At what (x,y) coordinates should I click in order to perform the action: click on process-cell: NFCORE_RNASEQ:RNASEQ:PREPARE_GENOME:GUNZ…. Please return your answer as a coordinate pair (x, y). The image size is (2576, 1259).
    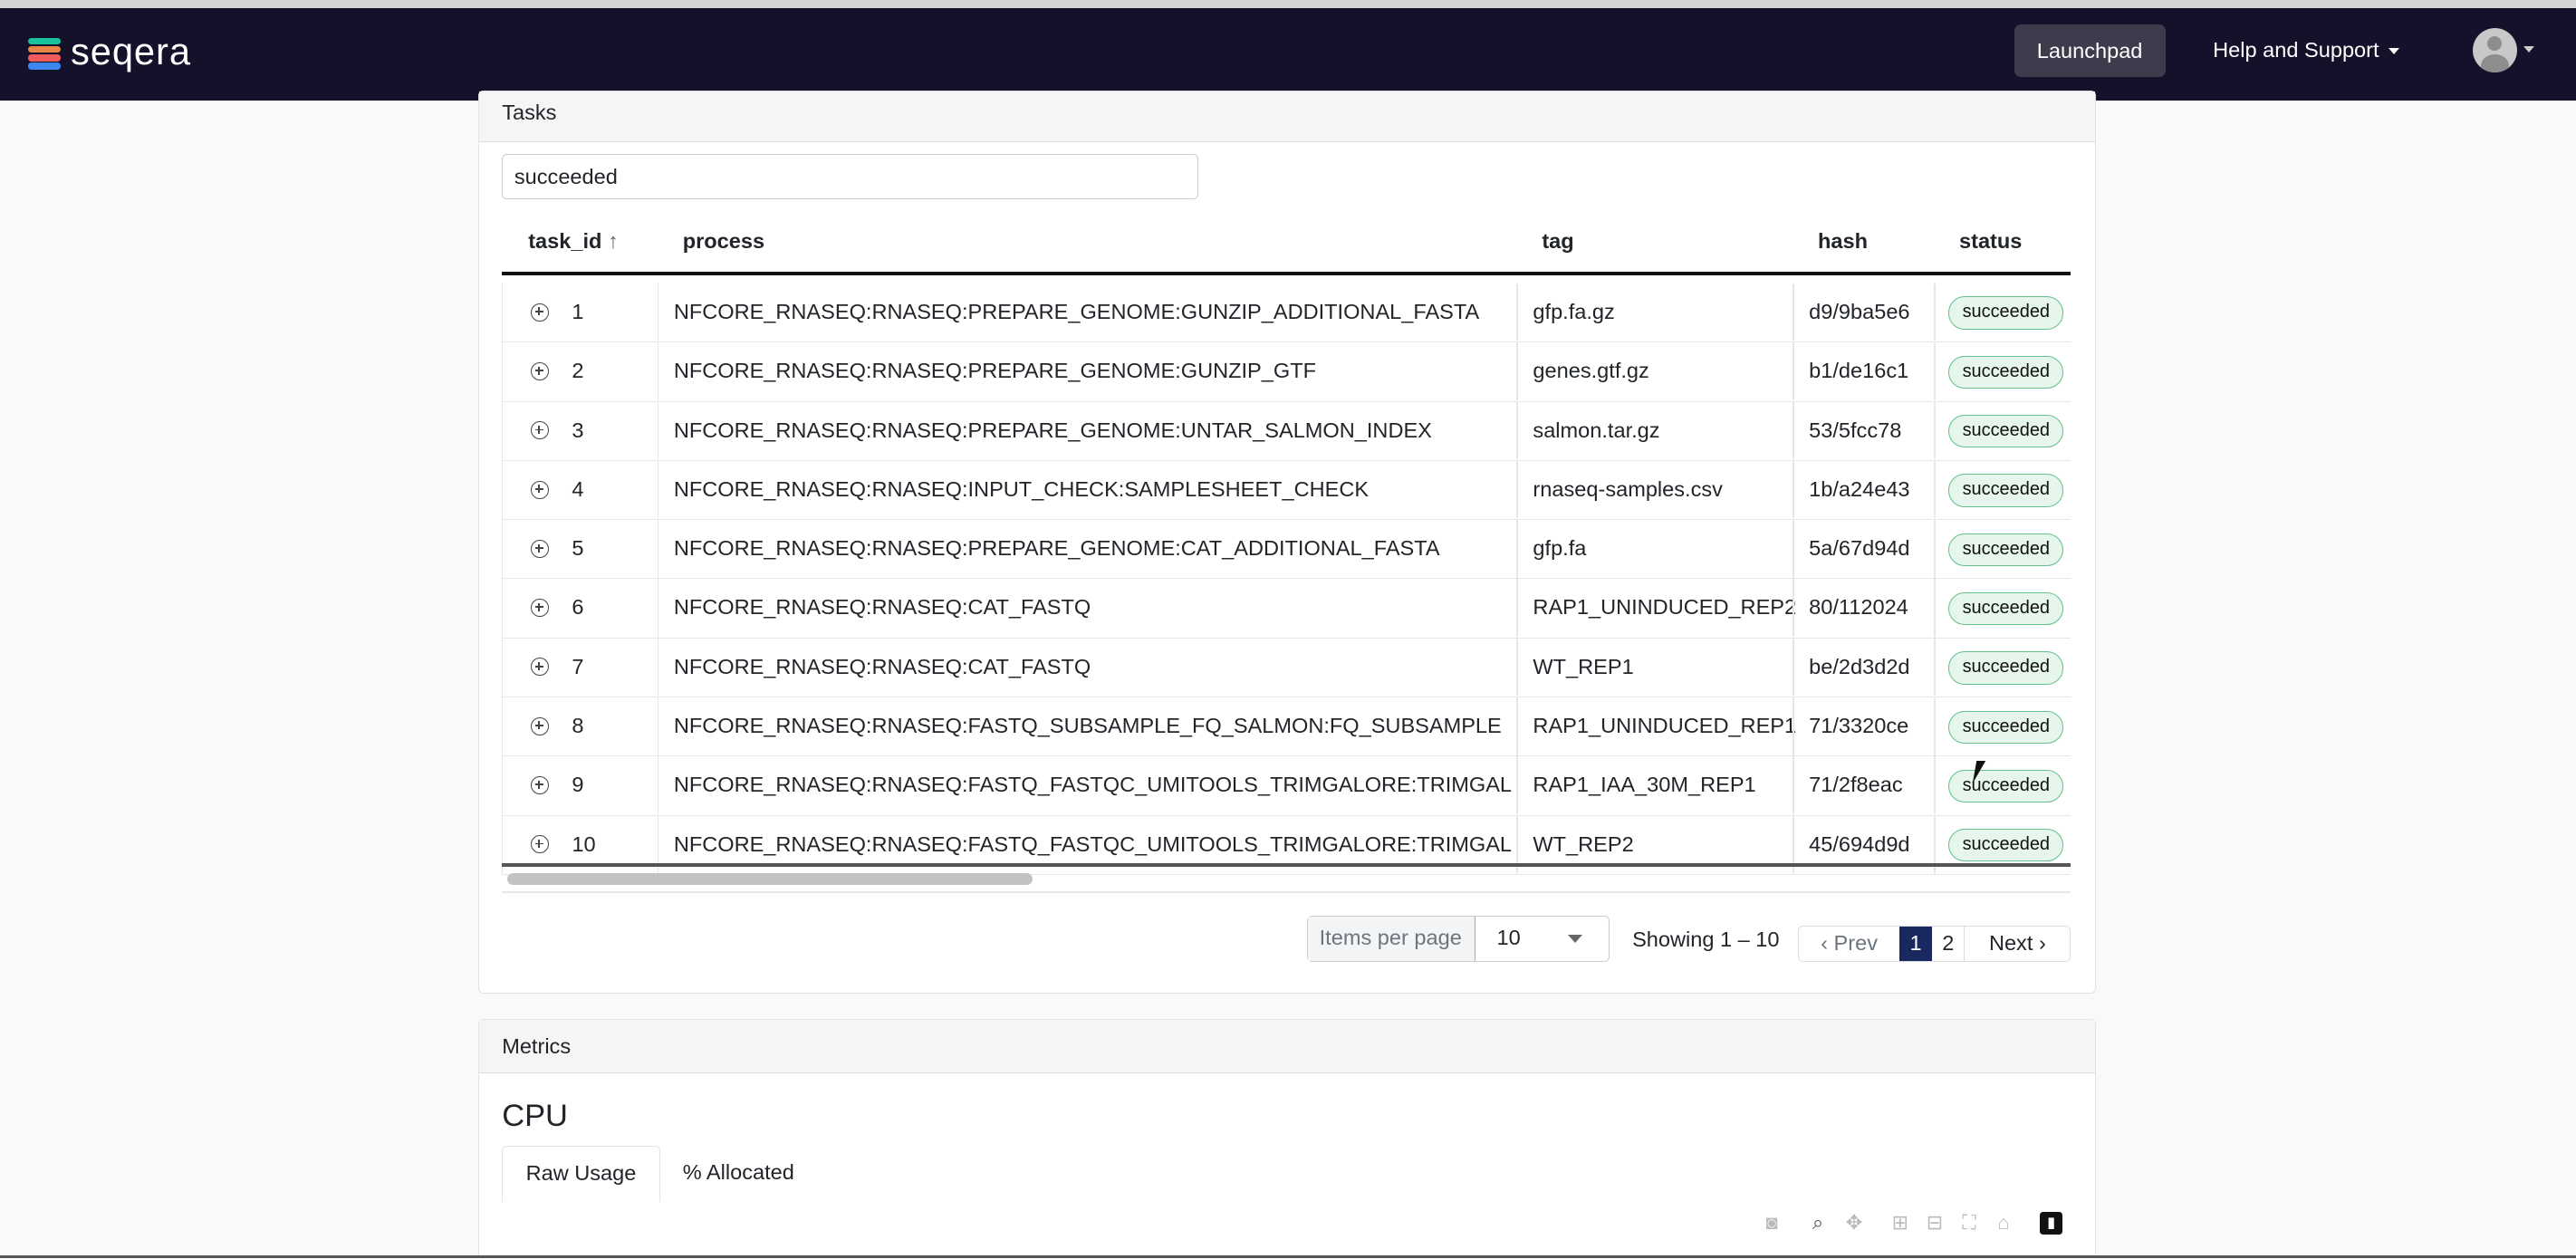
    Looking at the image, I should click on (994, 371).